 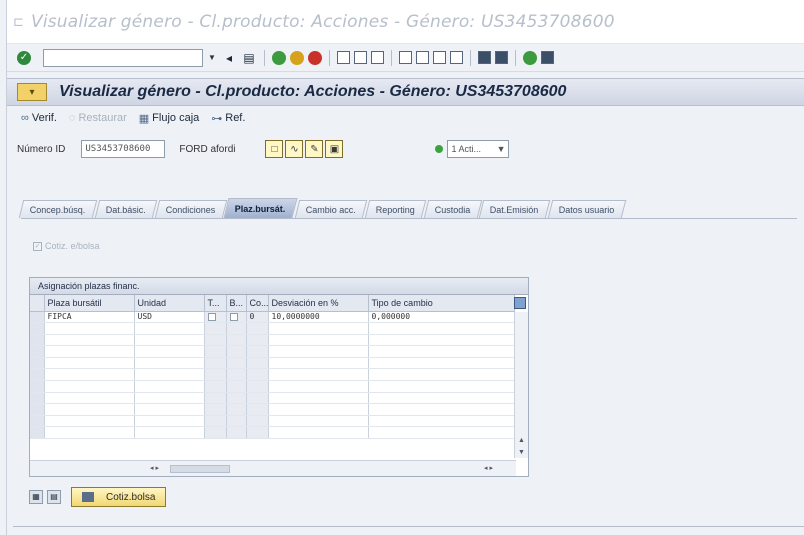 I want to click on scroll-thumb, so click(x=200, y=469).